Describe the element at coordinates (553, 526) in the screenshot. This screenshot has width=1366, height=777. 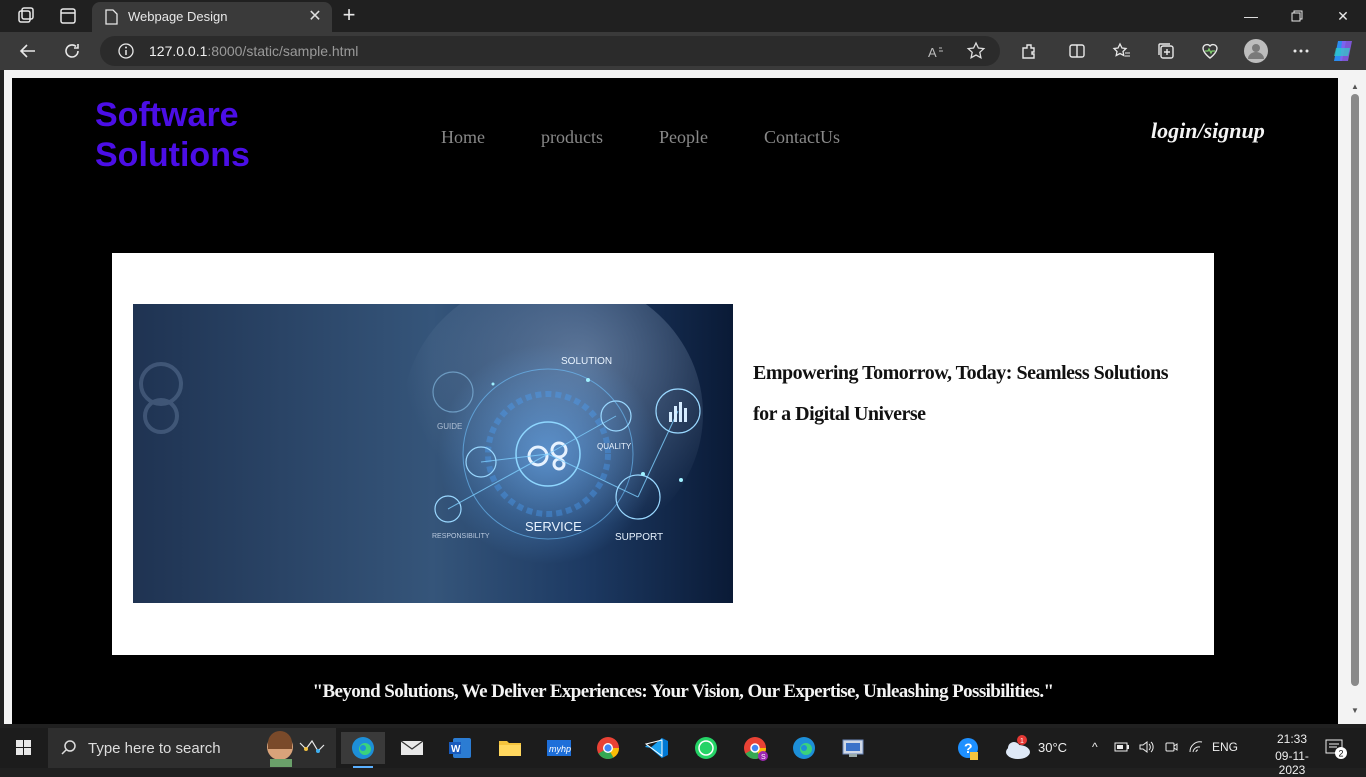
I see `hero-label-service: SERVICE` at that location.